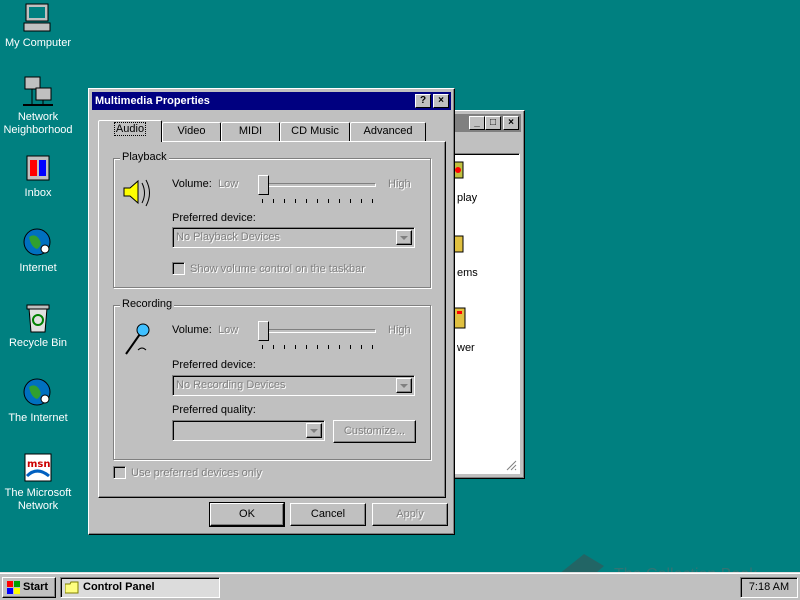 This screenshot has width=800, height=600. What do you see at coordinates (466, 348) in the screenshot?
I see `control-panel-item-label: wer` at bounding box center [466, 348].